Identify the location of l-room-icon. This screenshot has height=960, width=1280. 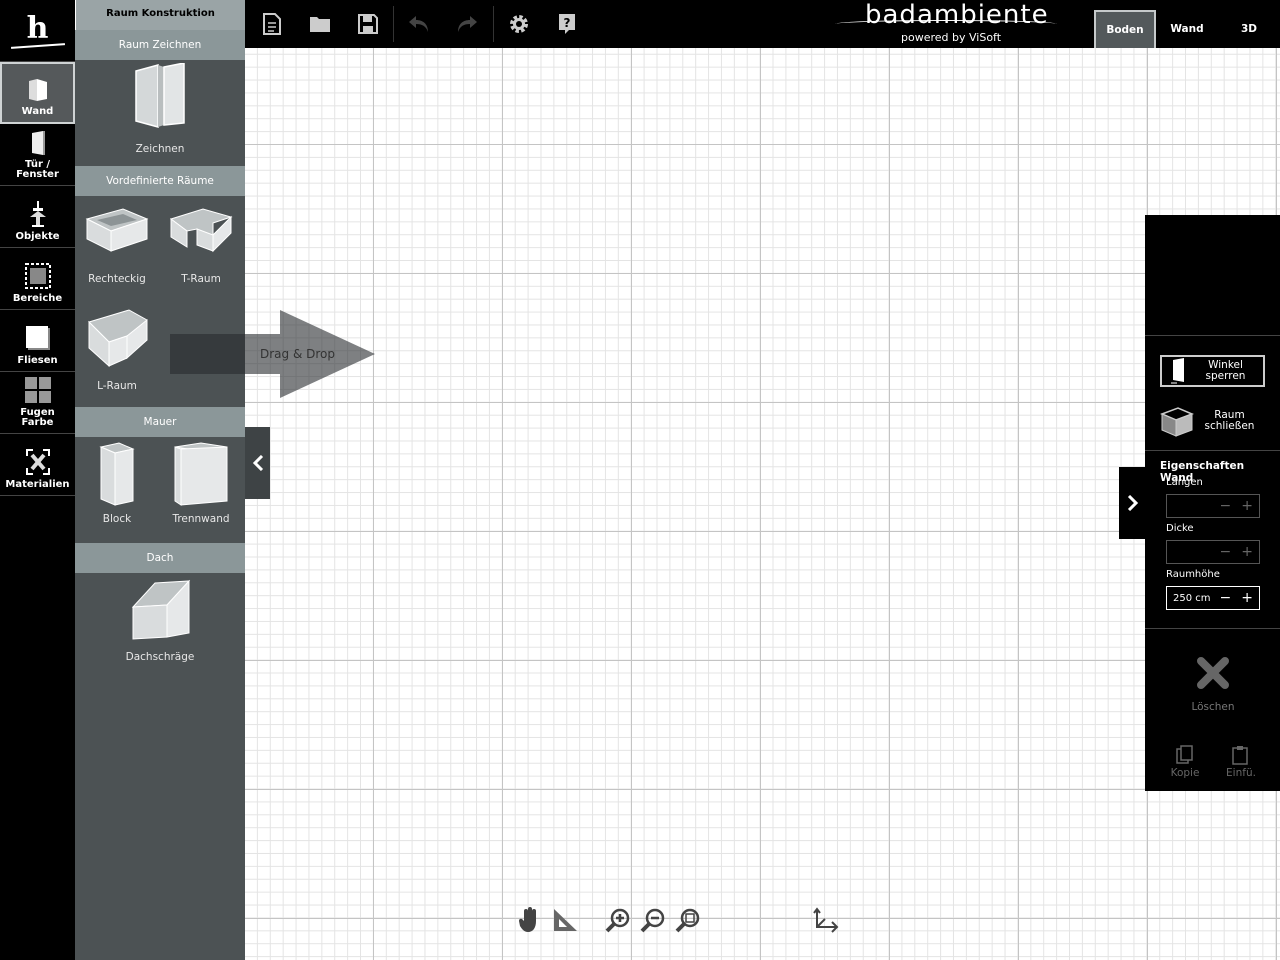
(118, 338).